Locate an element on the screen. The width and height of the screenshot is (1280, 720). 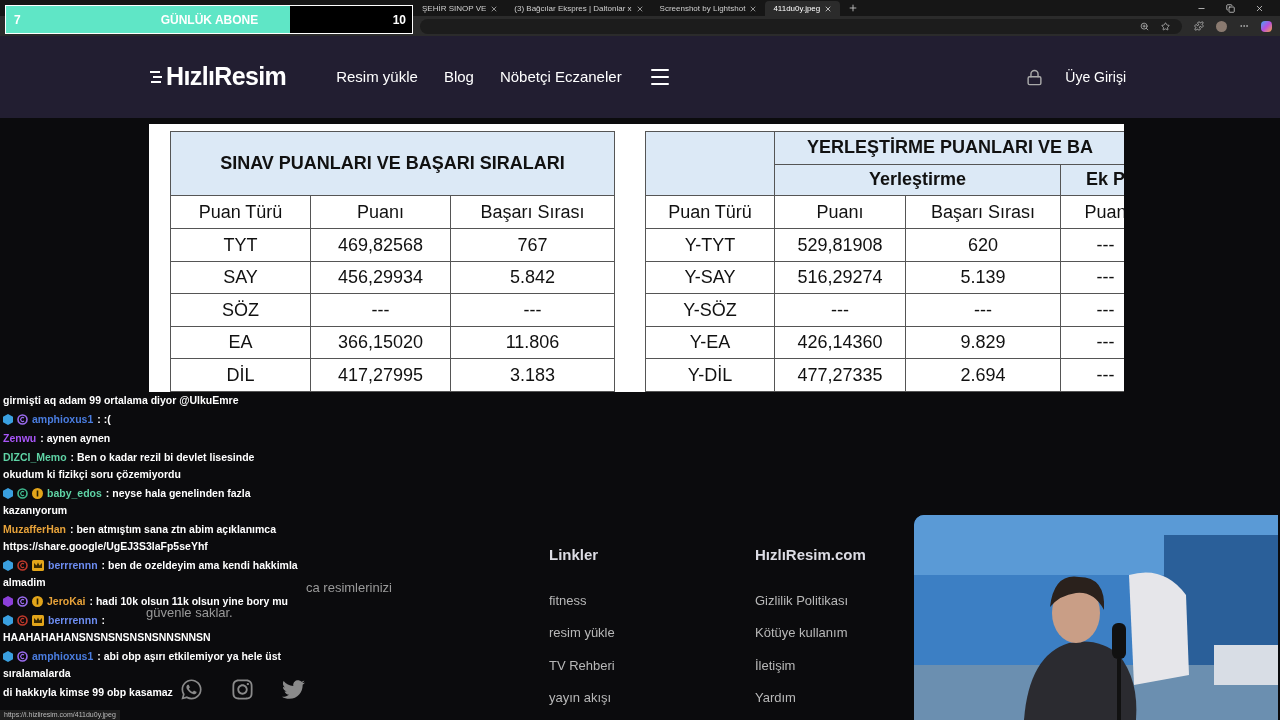
chat-message: https://share.google/UgEJ3S3laFp5seYhf is located at coordinates (105, 546).